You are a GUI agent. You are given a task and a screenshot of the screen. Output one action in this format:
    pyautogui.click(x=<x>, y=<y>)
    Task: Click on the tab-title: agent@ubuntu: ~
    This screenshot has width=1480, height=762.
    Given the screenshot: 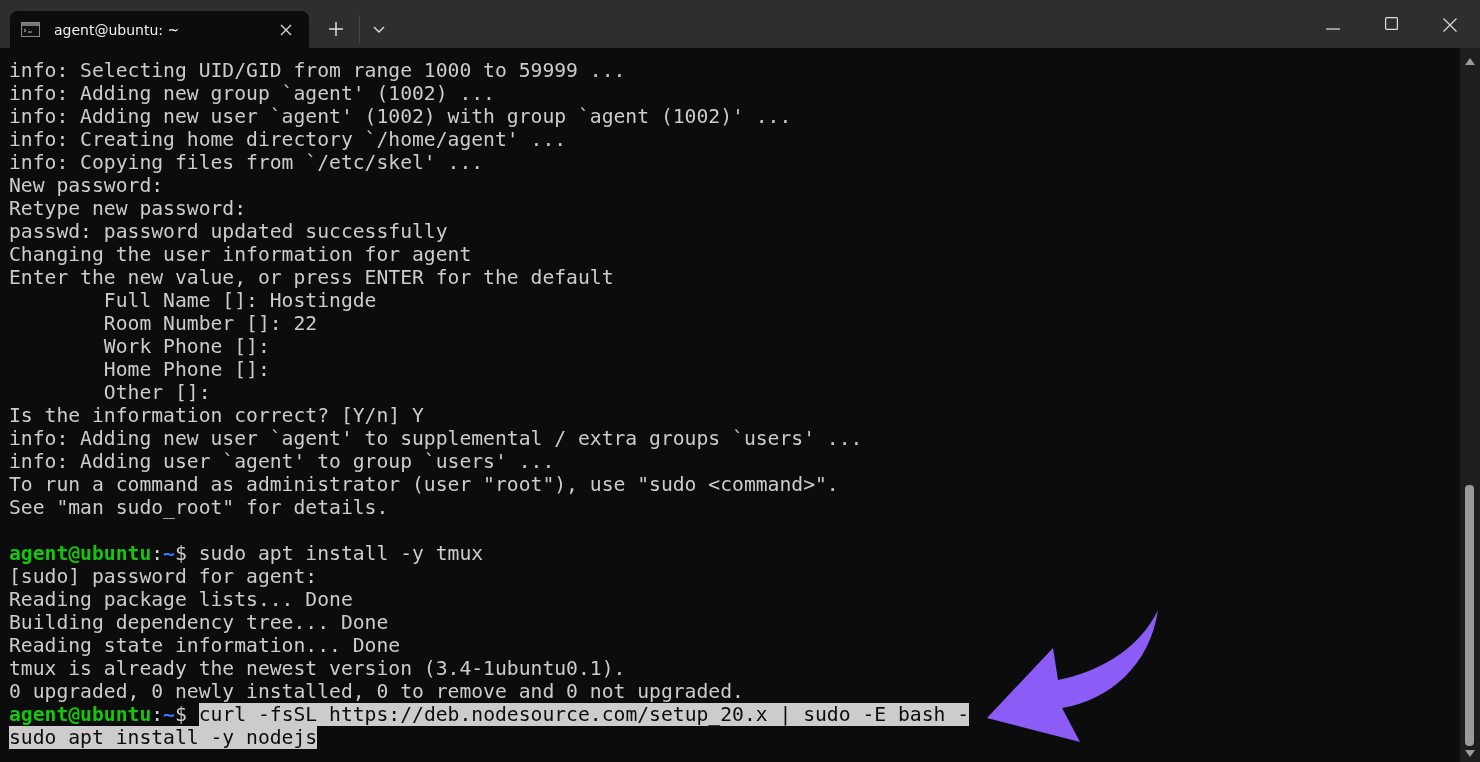 What is the action you would take?
    pyautogui.click(x=117, y=29)
    